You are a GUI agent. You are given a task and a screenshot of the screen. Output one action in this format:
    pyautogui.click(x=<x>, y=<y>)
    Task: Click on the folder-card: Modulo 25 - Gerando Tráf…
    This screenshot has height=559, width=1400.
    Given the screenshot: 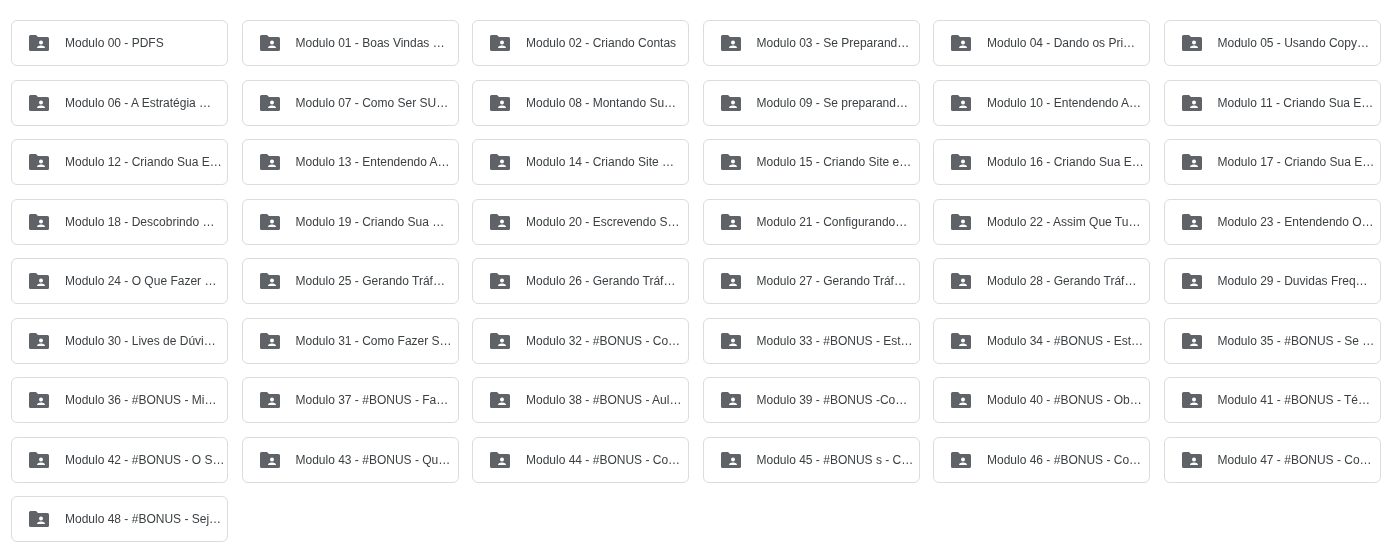 What is the action you would take?
    pyautogui.click(x=350, y=281)
    